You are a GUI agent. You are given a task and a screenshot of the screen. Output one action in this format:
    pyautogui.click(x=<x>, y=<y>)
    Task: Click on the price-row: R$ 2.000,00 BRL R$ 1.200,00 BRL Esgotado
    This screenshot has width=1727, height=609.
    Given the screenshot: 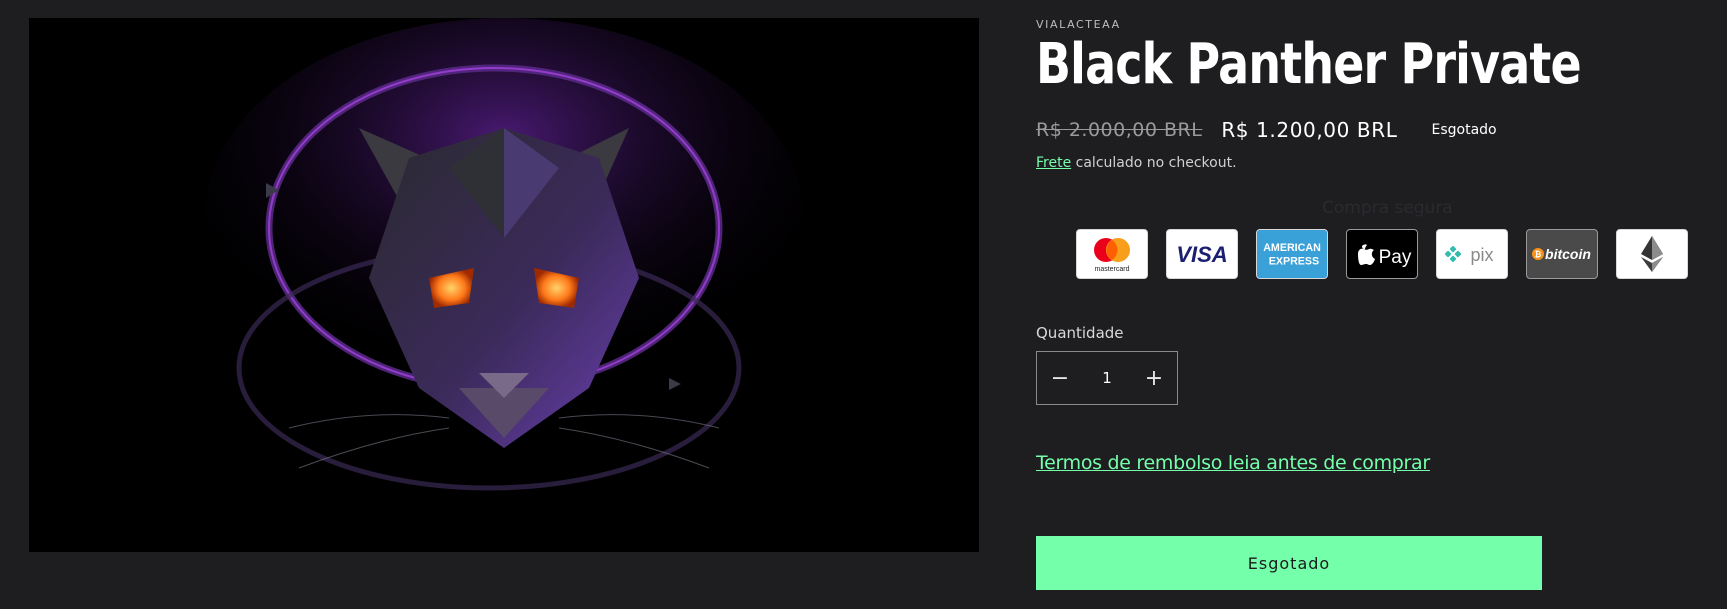 What is the action you would take?
    pyautogui.click(x=1266, y=130)
    